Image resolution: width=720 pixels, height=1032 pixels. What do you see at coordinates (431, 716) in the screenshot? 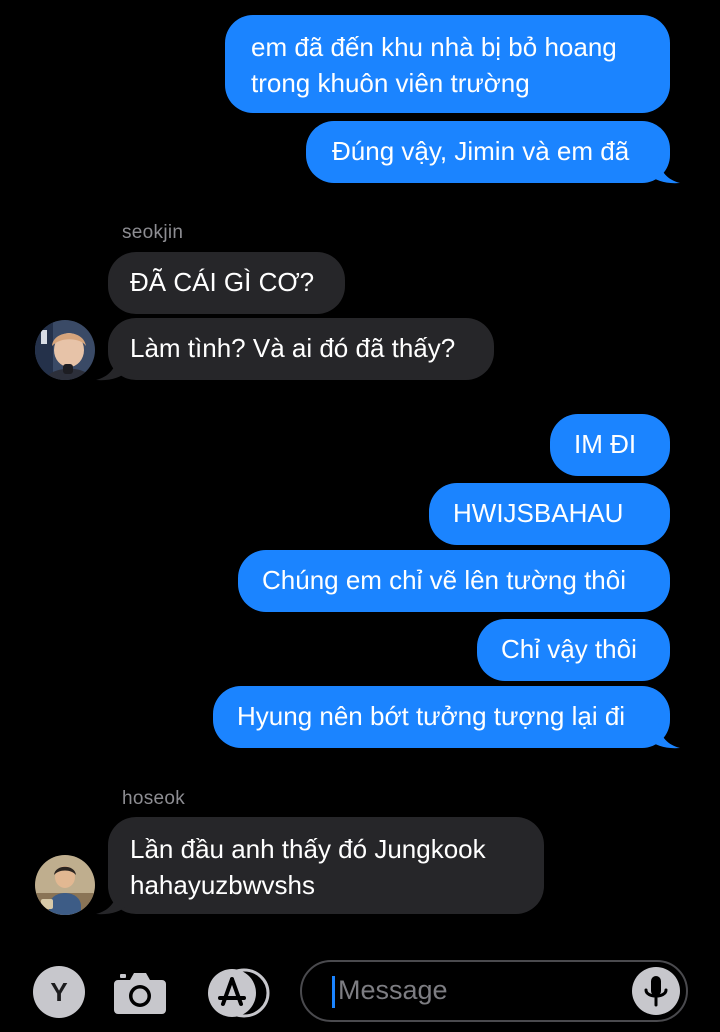
I see `message-text: Hyung nên bớt tưởng tượng lại đi` at bounding box center [431, 716].